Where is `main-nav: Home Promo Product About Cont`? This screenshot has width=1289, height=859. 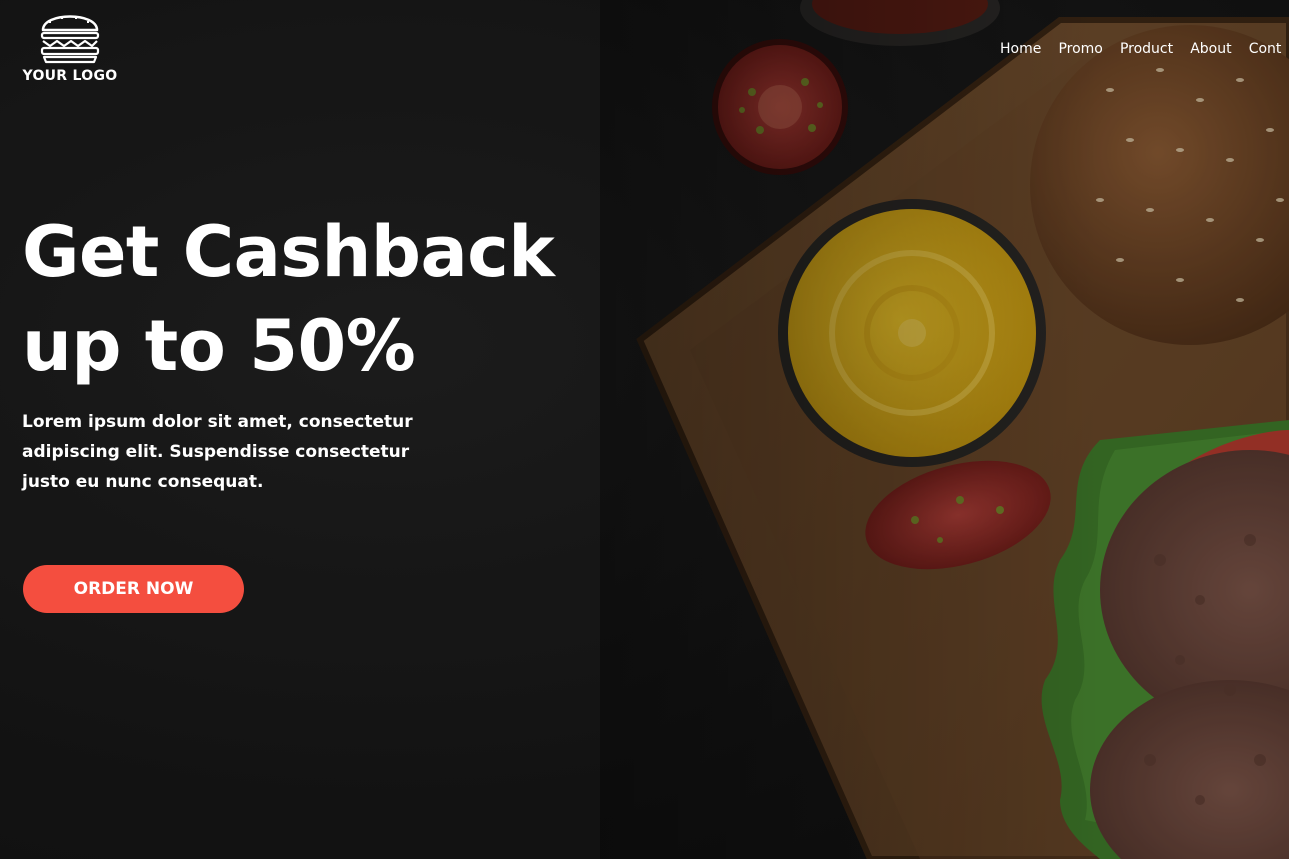
main-nav: Home Promo Product About Cont is located at coordinates (1144, 47).